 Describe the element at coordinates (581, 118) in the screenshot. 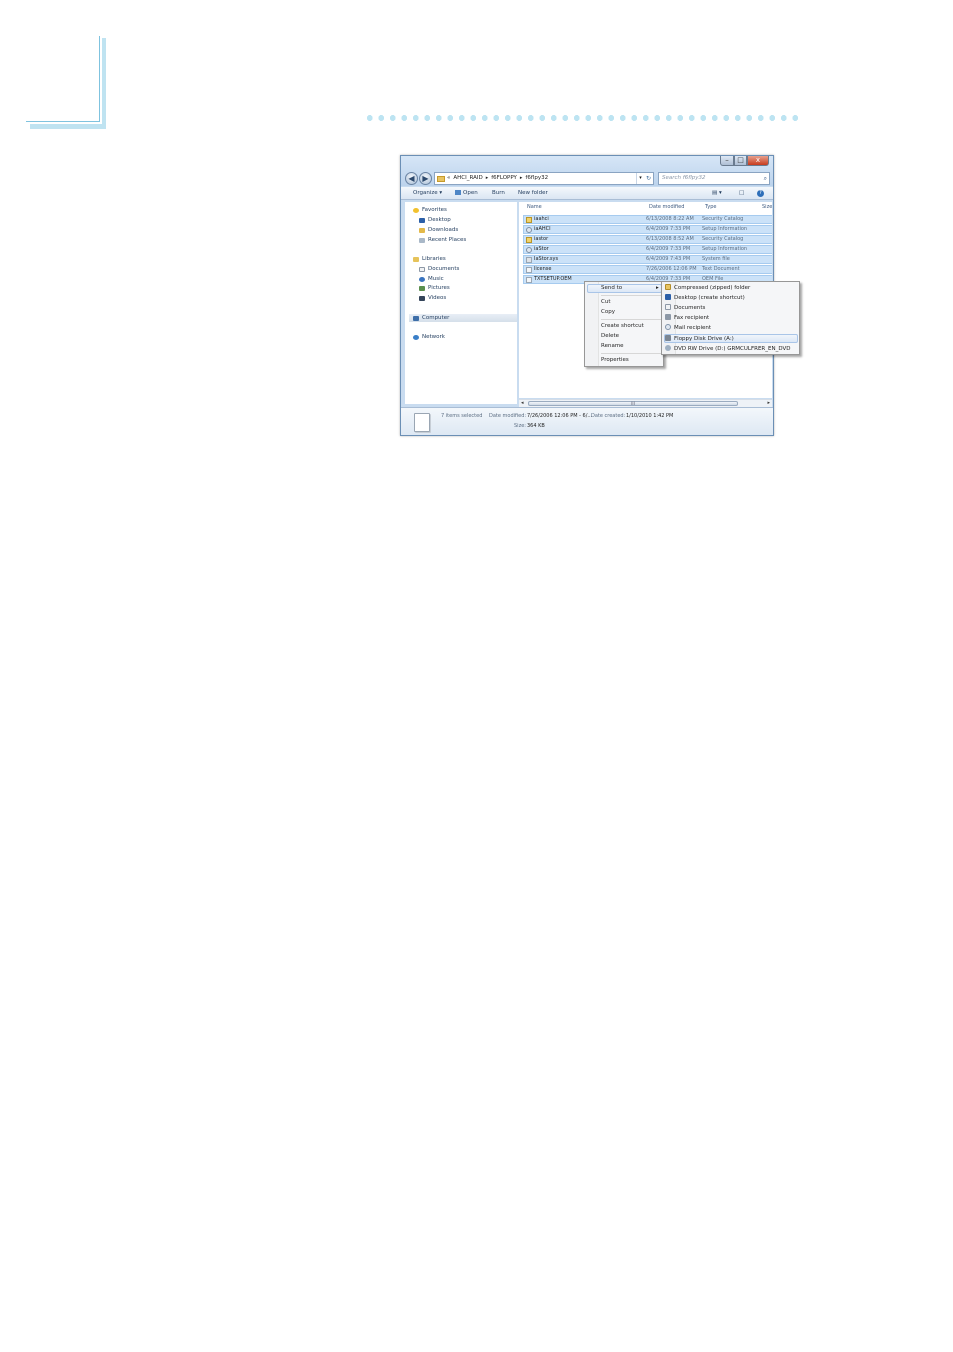

I see `dotted-rule` at that location.